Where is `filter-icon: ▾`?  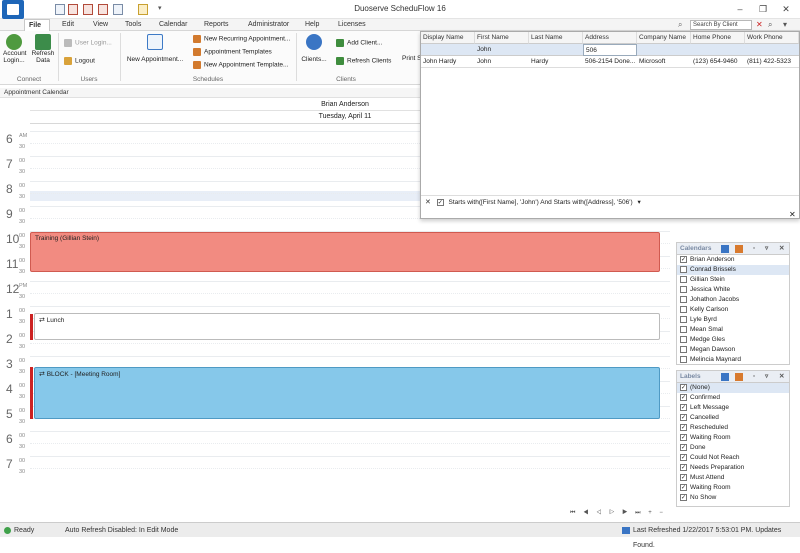
filter-icon: ▾ is located at coordinates (785, 24).